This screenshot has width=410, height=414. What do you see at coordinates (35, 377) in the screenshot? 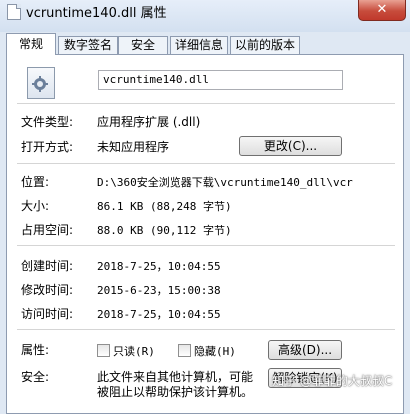
I see `security-label: 安全:` at bounding box center [35, 377].